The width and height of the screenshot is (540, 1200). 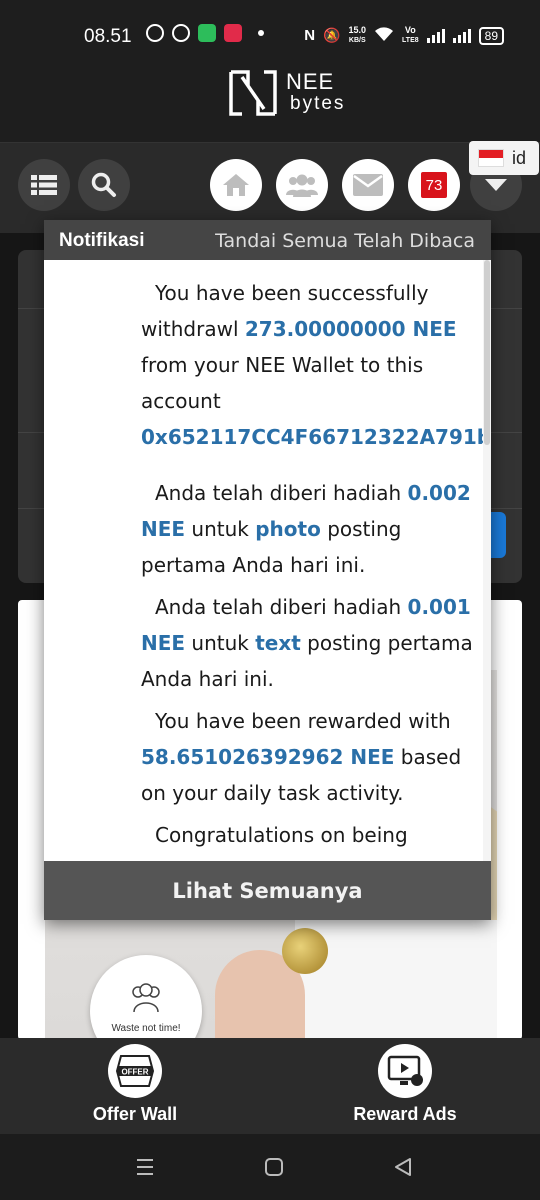 What do you see at coordinates (270, 1086) in the screenshot?
I see `bottom-action-bar: OFFER Offer Wall Reward Ads` at bounding box center [270, 1086].